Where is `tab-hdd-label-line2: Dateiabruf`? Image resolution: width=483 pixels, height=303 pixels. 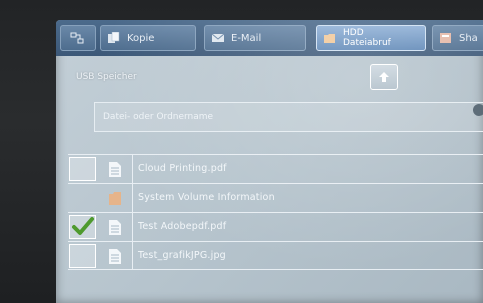 tab-hdd-label-line2: Dateiabruf is located at coordinates (367, 43).